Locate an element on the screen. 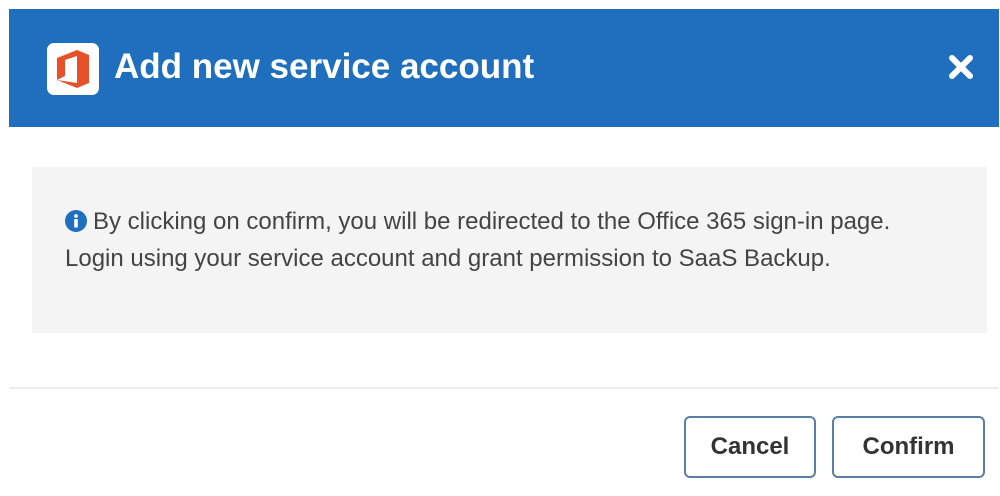 The image size is (1000, 496). info-circle-icon is located at coordinates (76, 219).